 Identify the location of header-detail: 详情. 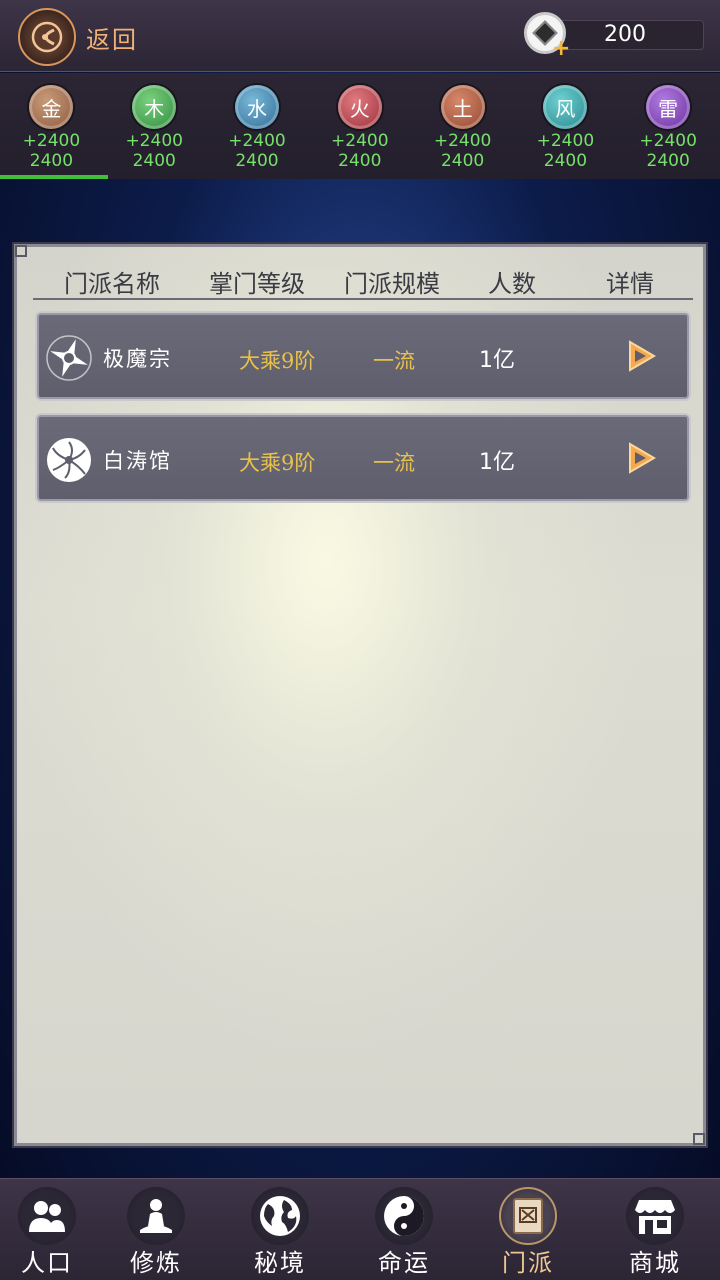
(630, 283).